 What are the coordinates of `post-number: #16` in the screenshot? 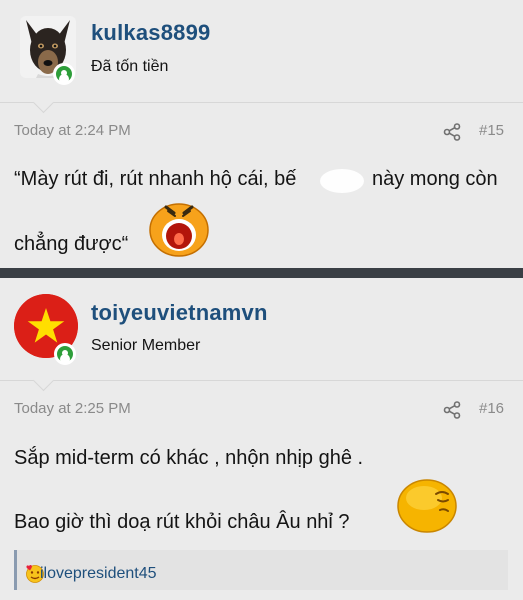 It's located at (491, 408).